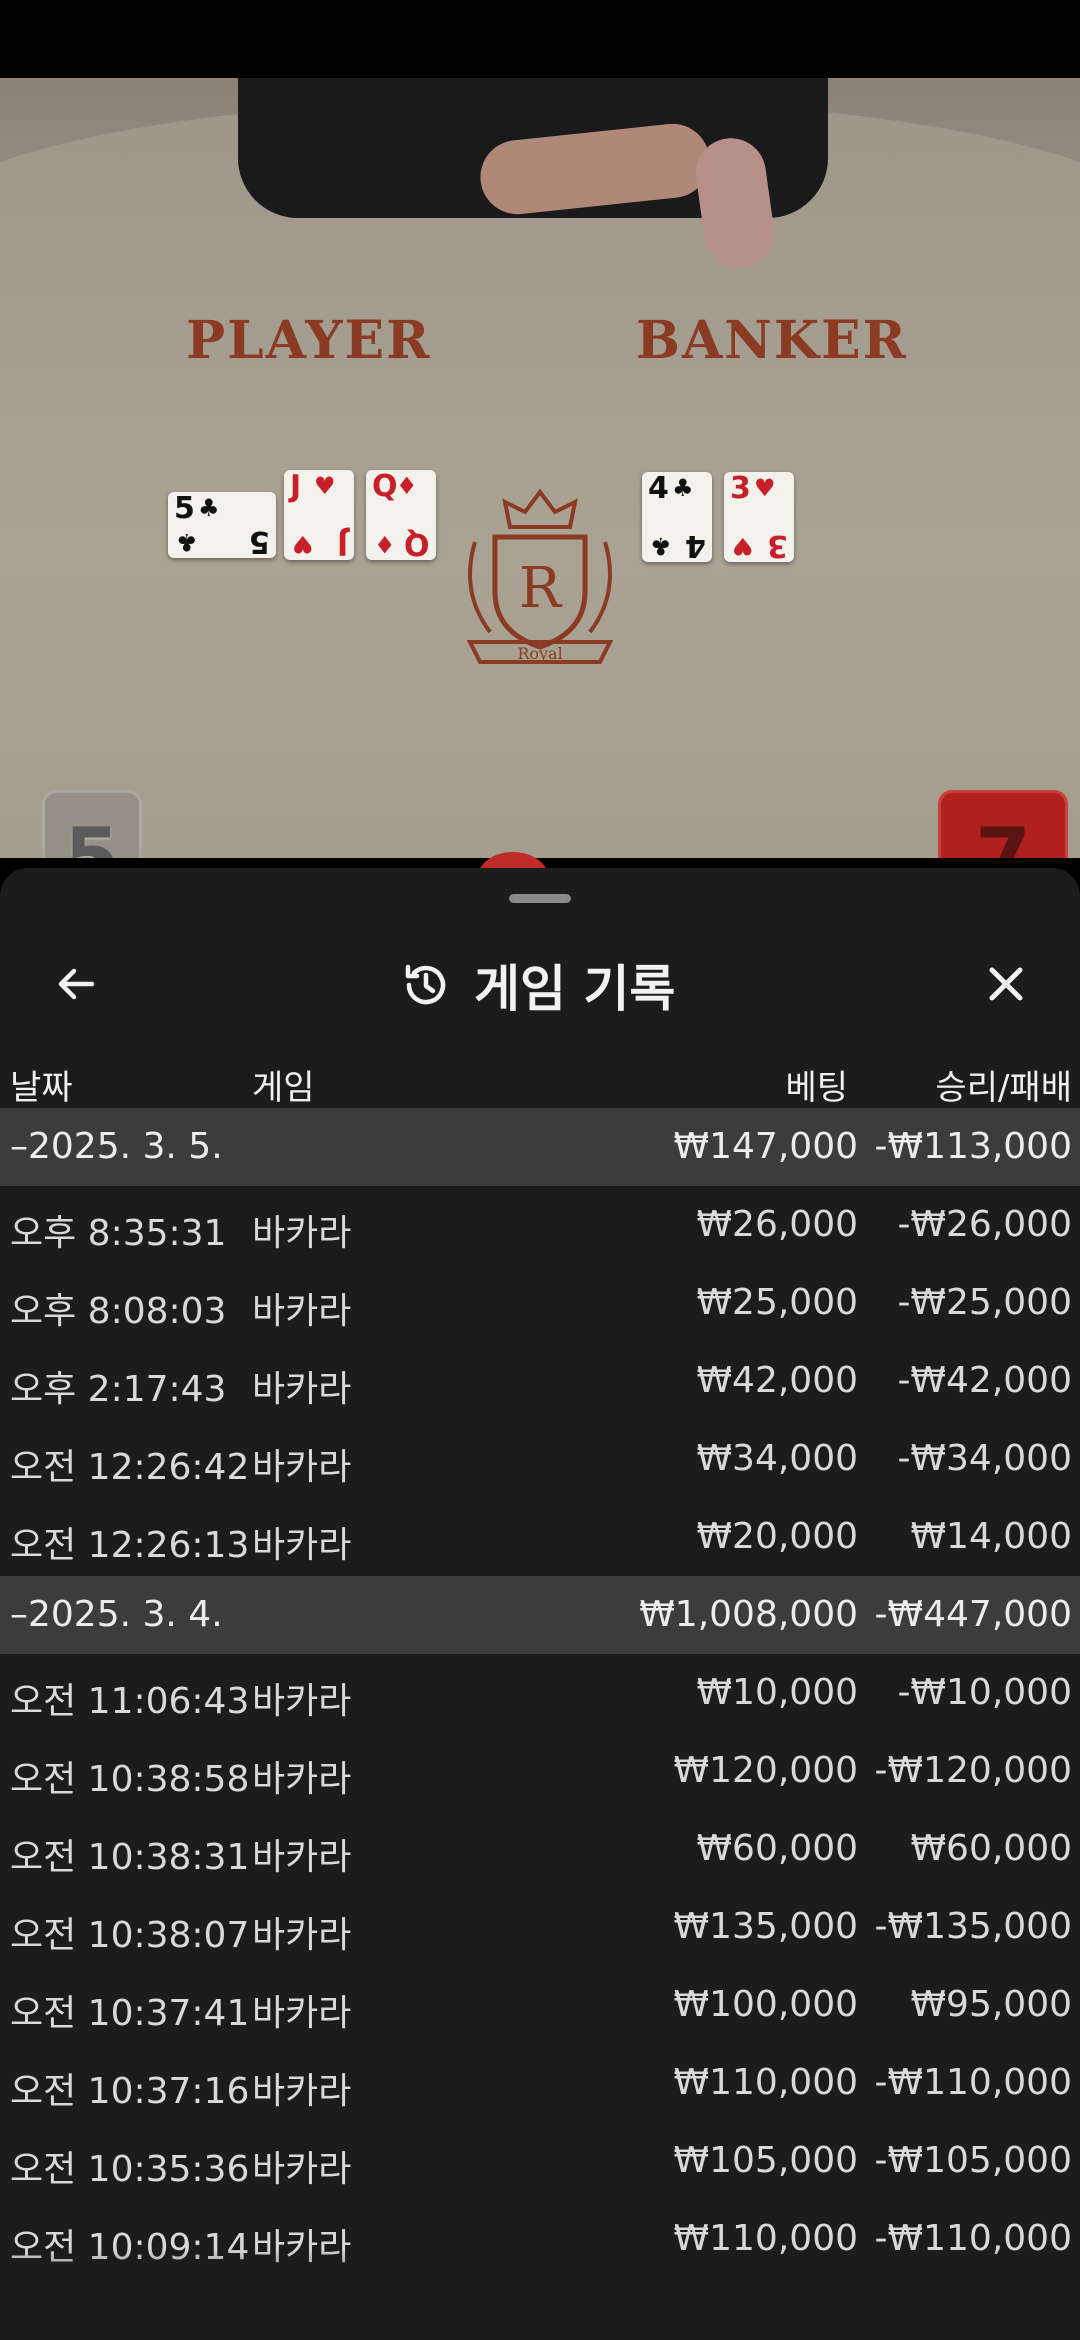 Image resolution: width=1080 pixels, height=2340 pixels. Describe the element at coordinates (695, 545) in the screenshot. I see `card-rank: 4` at that location.